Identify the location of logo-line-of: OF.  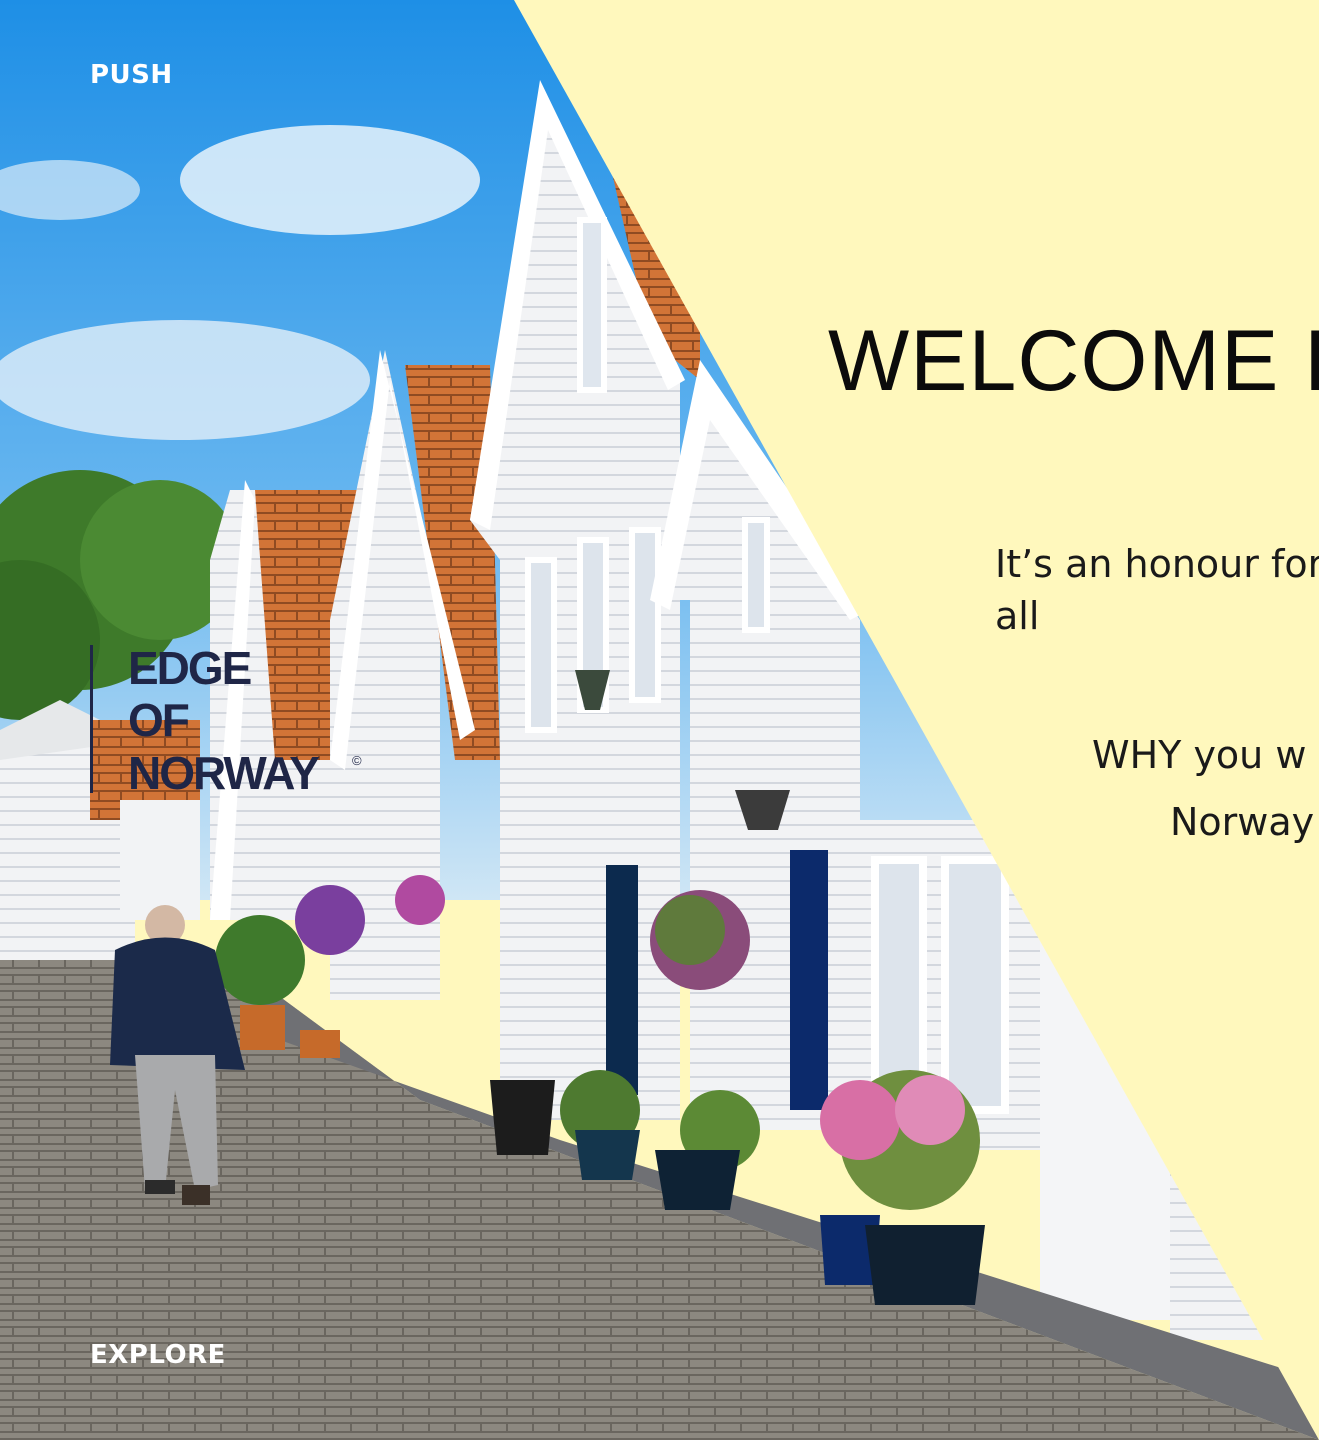
(159, 720).